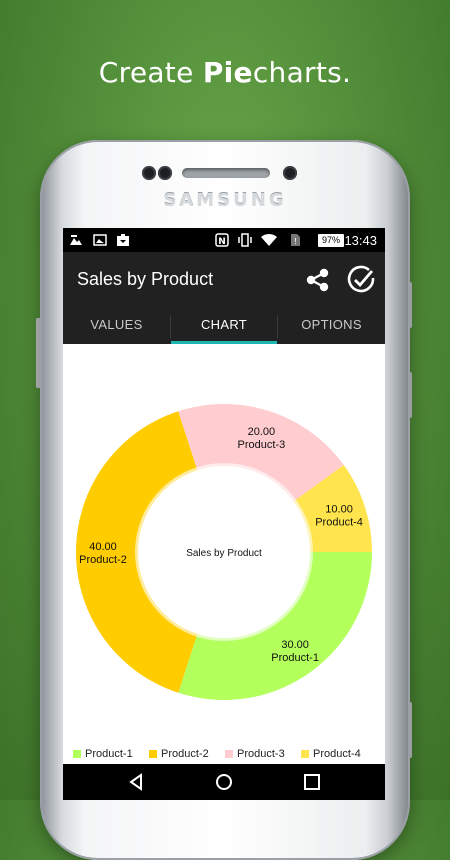 This screenshot has height=860, width=450. I want to click on chart-center-title: Sales by Product, so click(224, 553).